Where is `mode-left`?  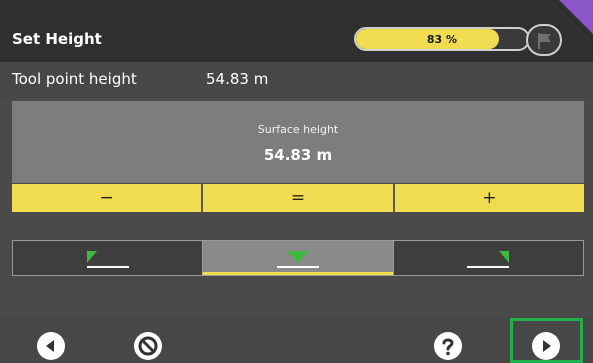 mode-left is located at coordinates (107, 258).